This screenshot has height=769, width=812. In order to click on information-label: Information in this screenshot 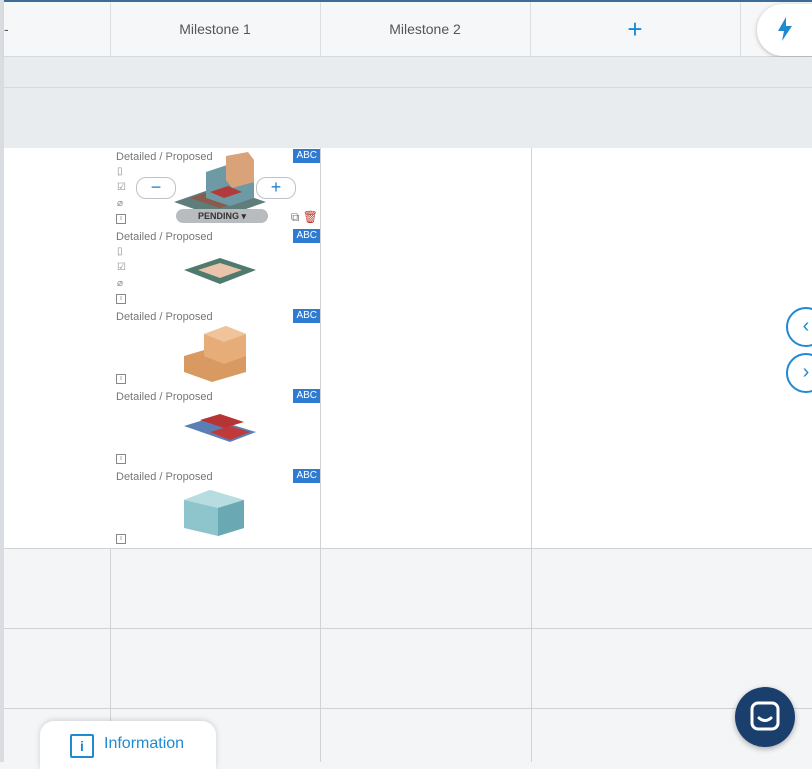, I will do `click(144, 743)`.